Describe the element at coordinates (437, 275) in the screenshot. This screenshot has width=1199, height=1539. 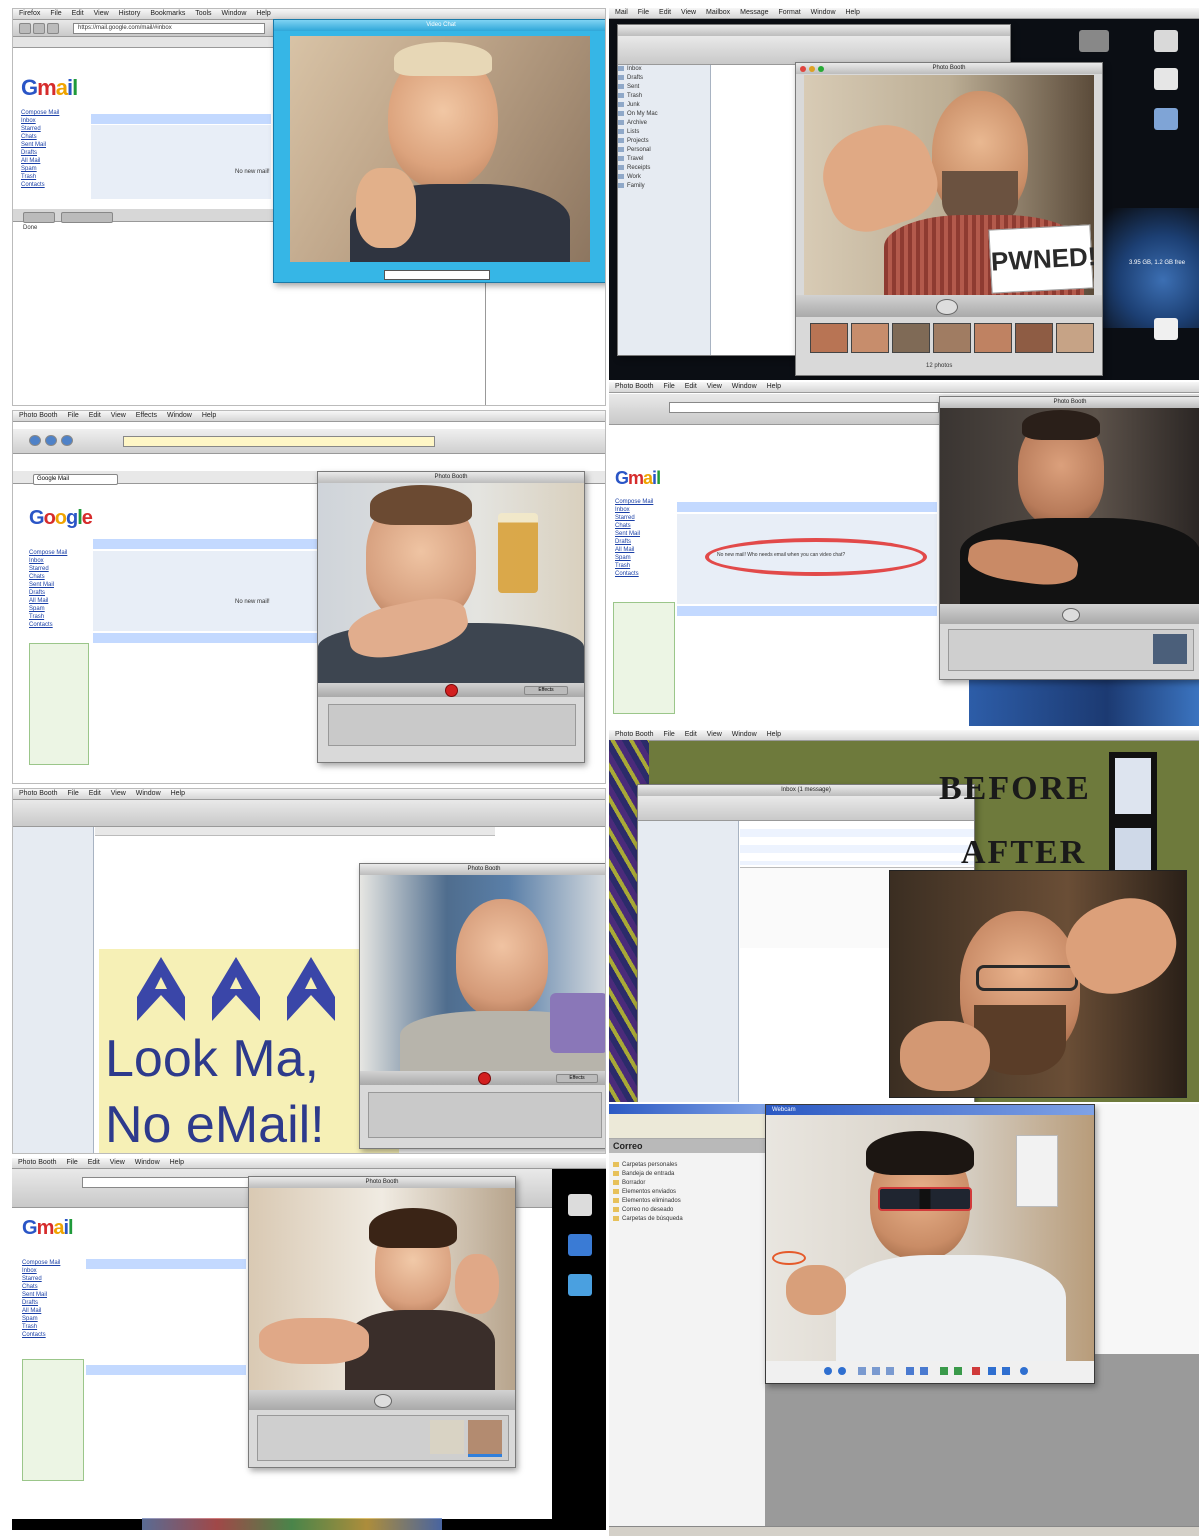
I see `window-input` at that location.